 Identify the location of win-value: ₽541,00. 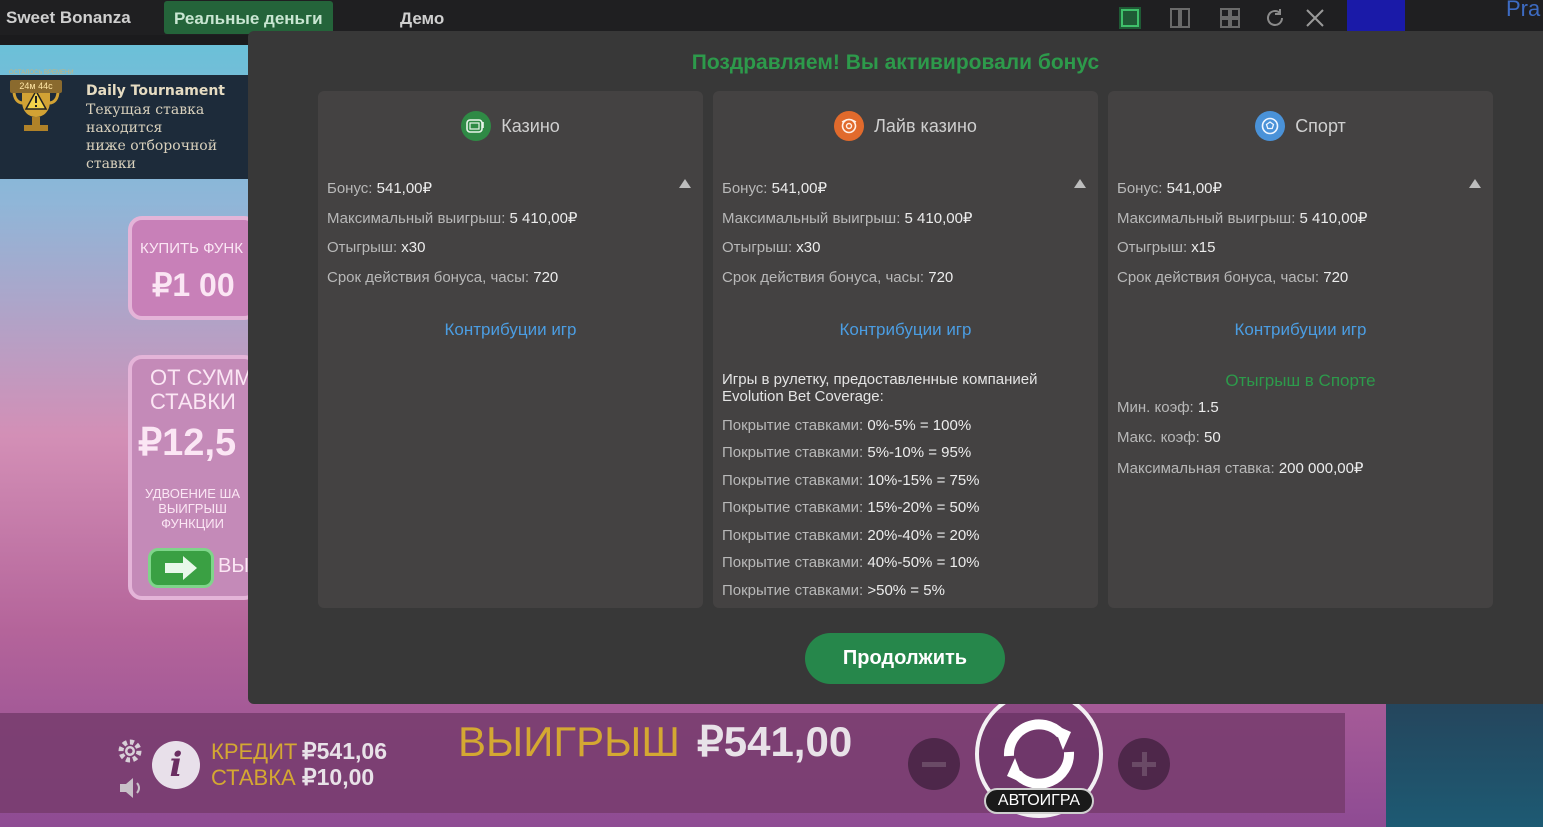
(775, 741).